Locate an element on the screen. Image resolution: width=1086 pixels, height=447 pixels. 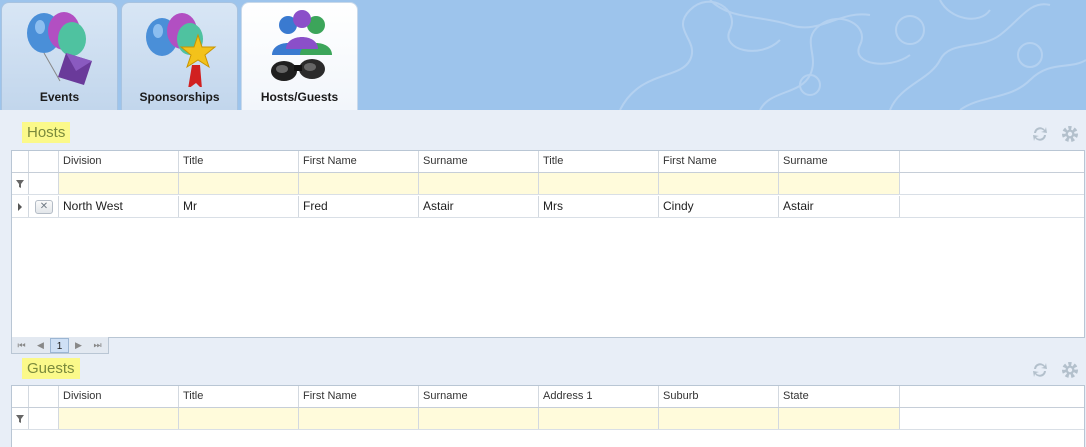
tab-events: Events is located at coordinates (59, 56).